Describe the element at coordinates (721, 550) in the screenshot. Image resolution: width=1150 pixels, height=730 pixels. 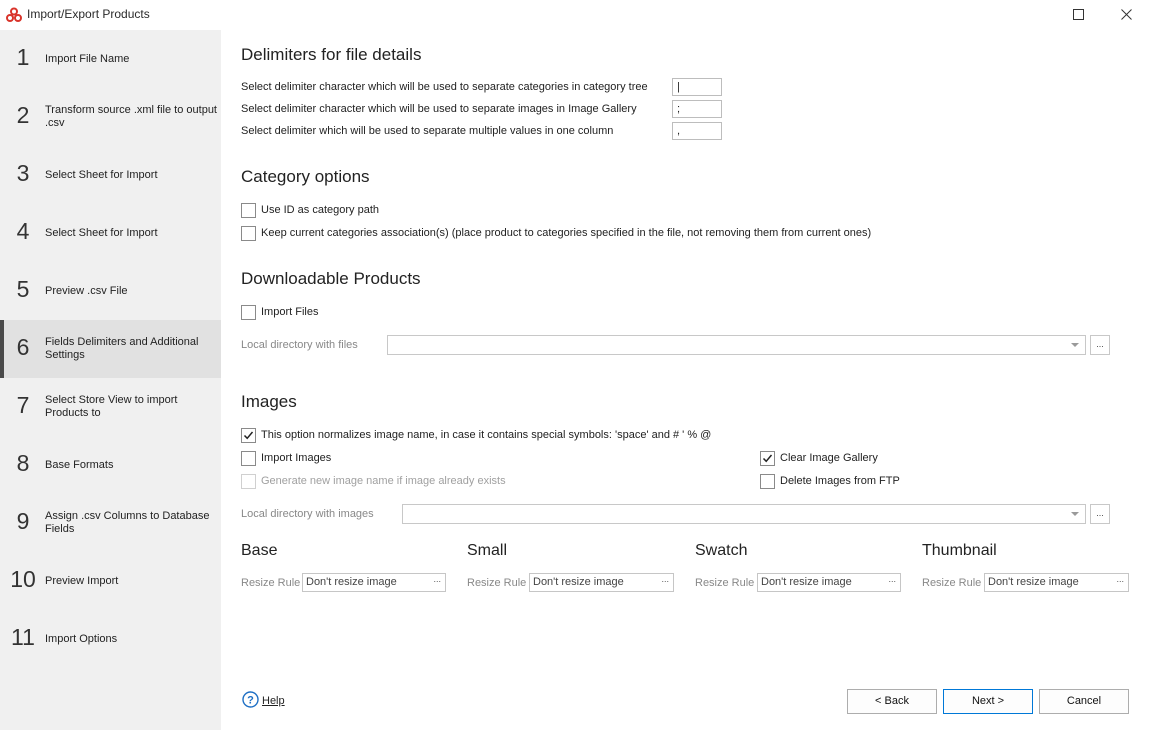
I see `resize-group-title: Swatch` at that location.